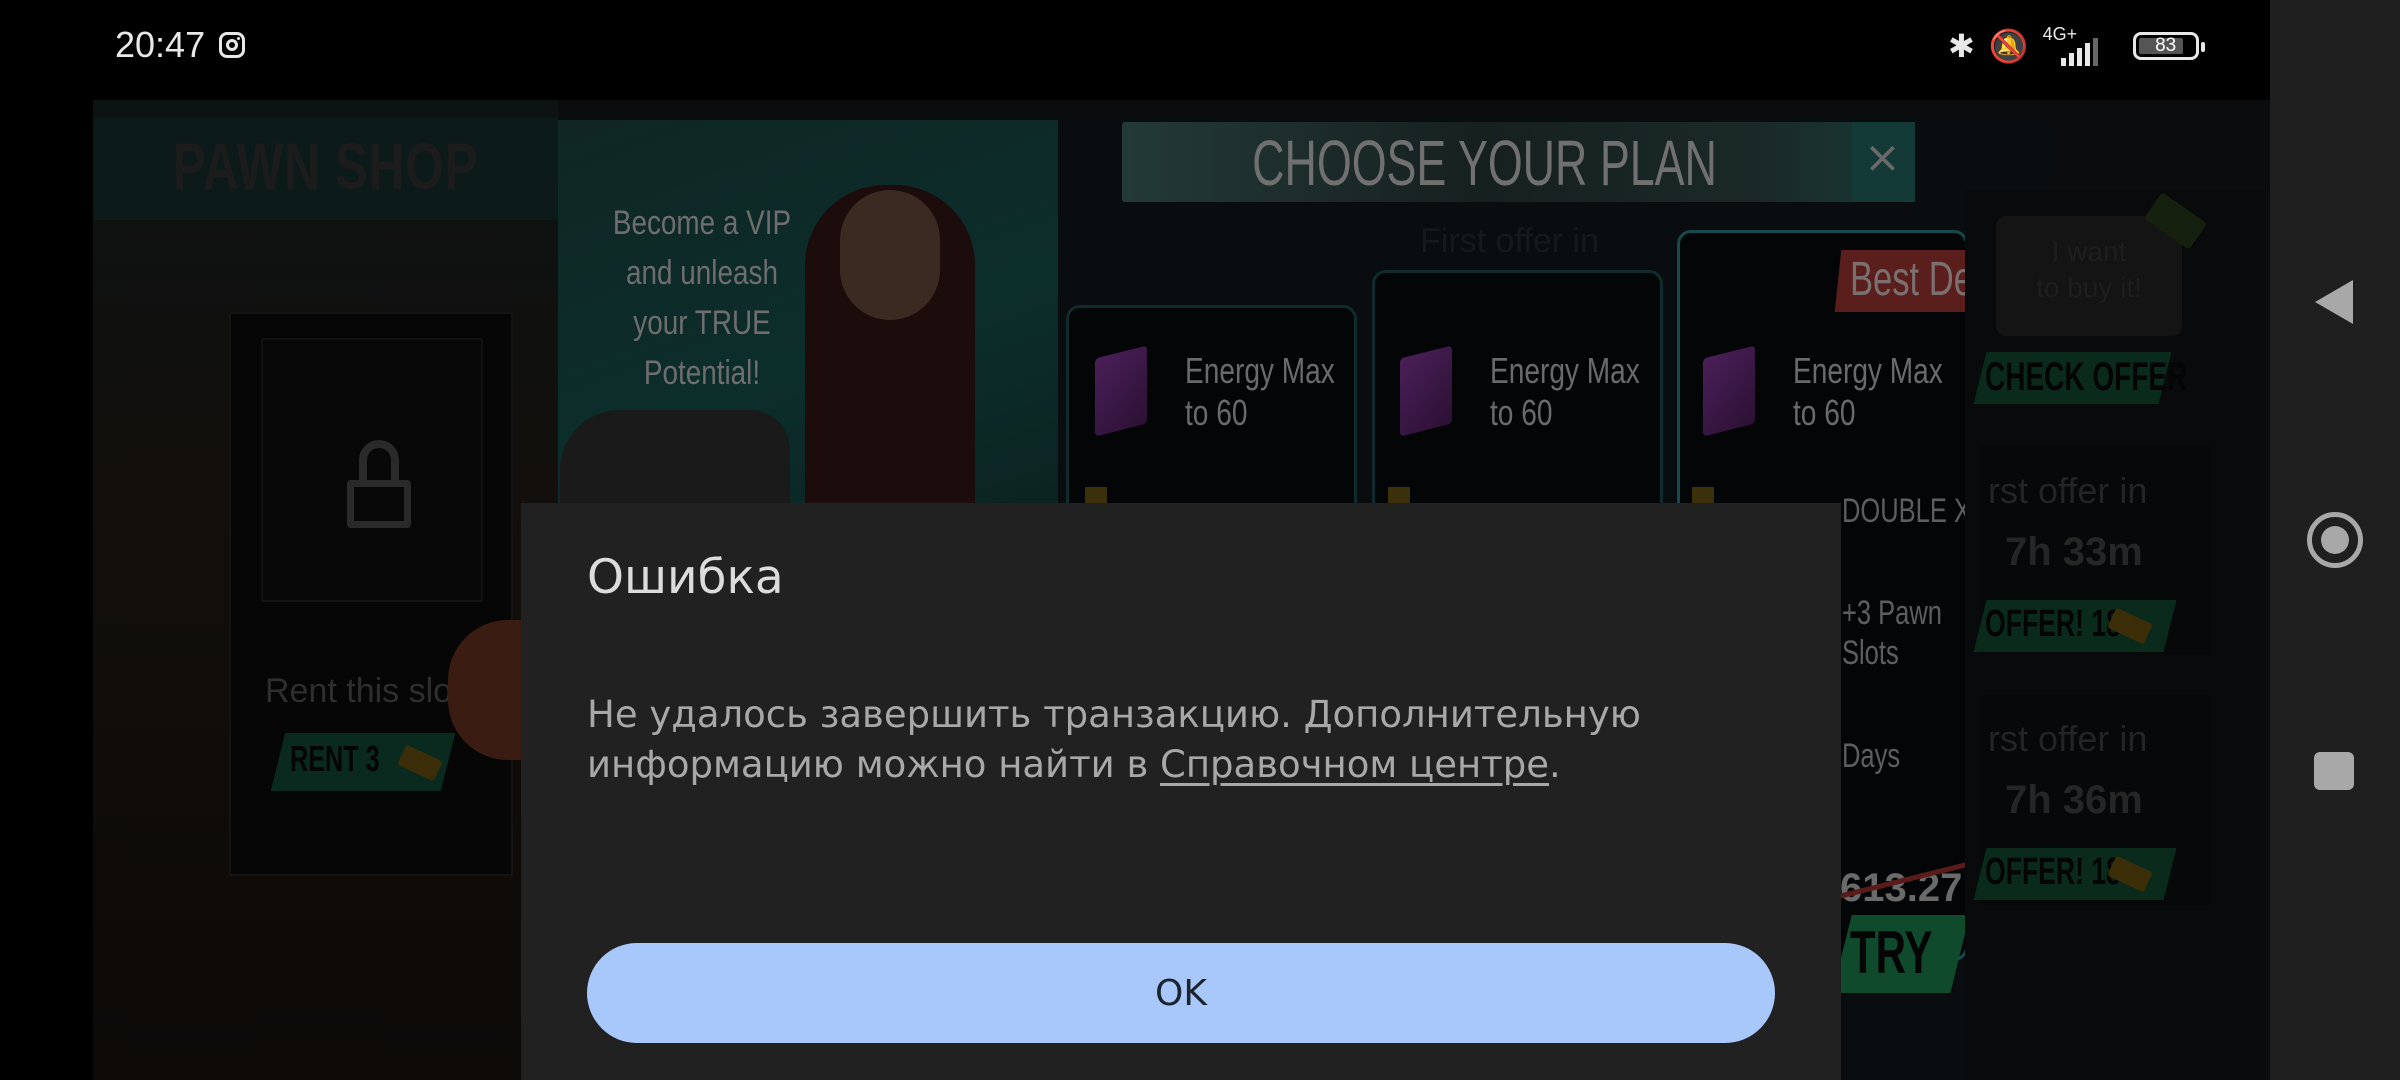 The image size is (2400, 1080). I want to click on battery-percent: 83, so click(2166, 45).